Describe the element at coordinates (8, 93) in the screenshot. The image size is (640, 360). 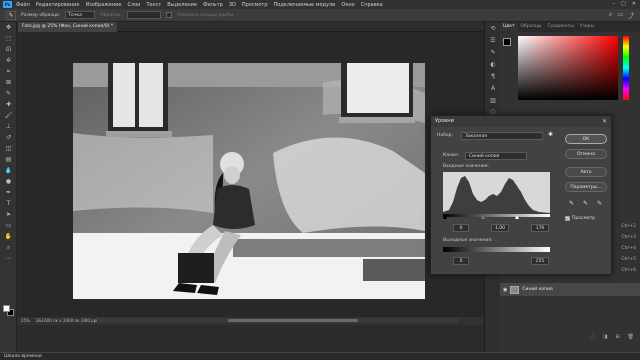
I see `eyedropper-icon: ✎` at that location.